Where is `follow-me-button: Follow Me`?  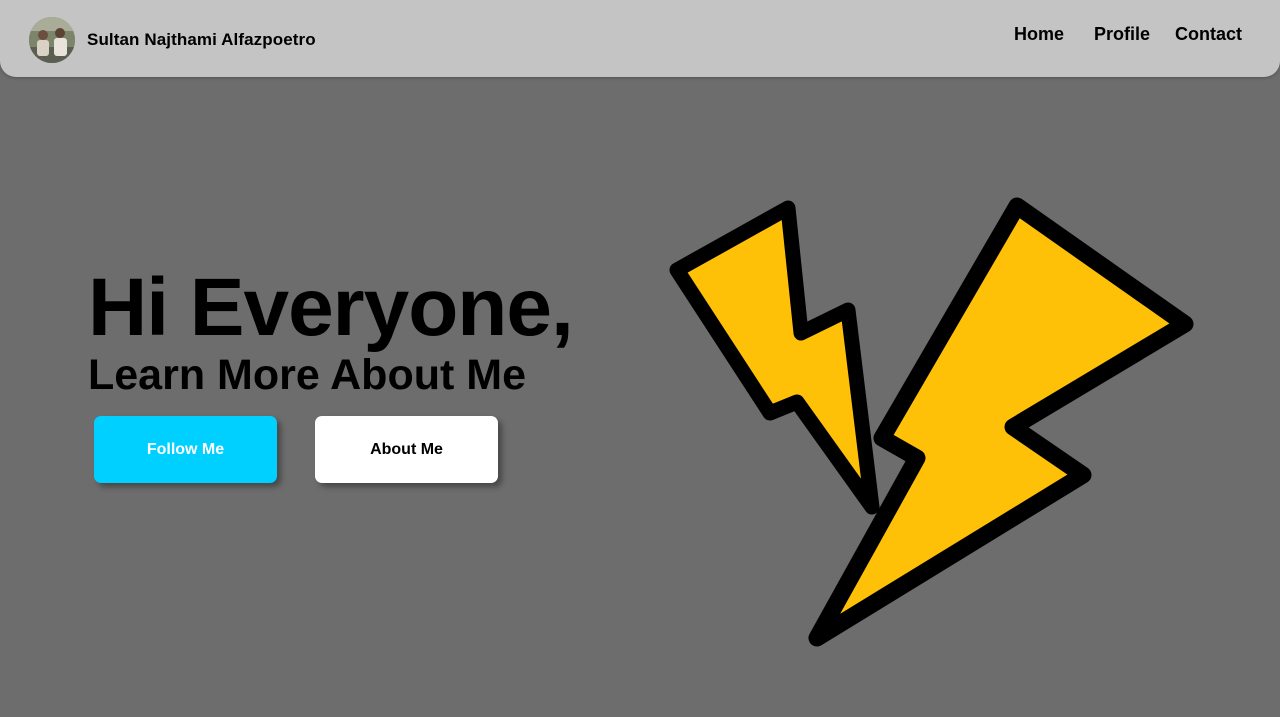
follow-me-button: Follow Me is located at coordinates (185, 449).